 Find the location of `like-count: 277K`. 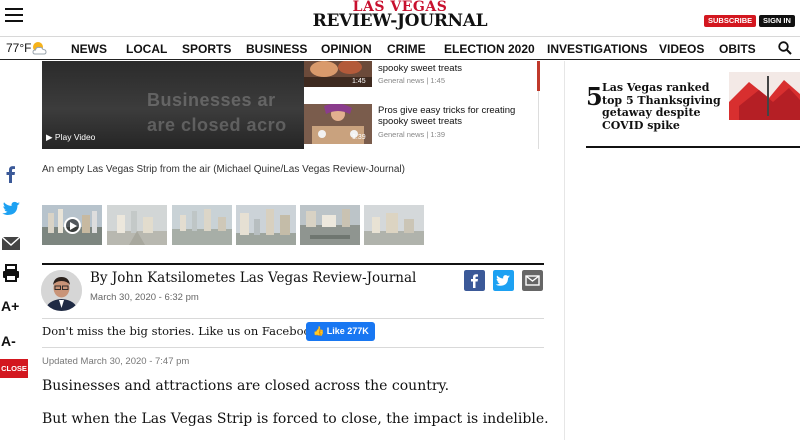

like-count: 277K is located at coordinates (358, 331).